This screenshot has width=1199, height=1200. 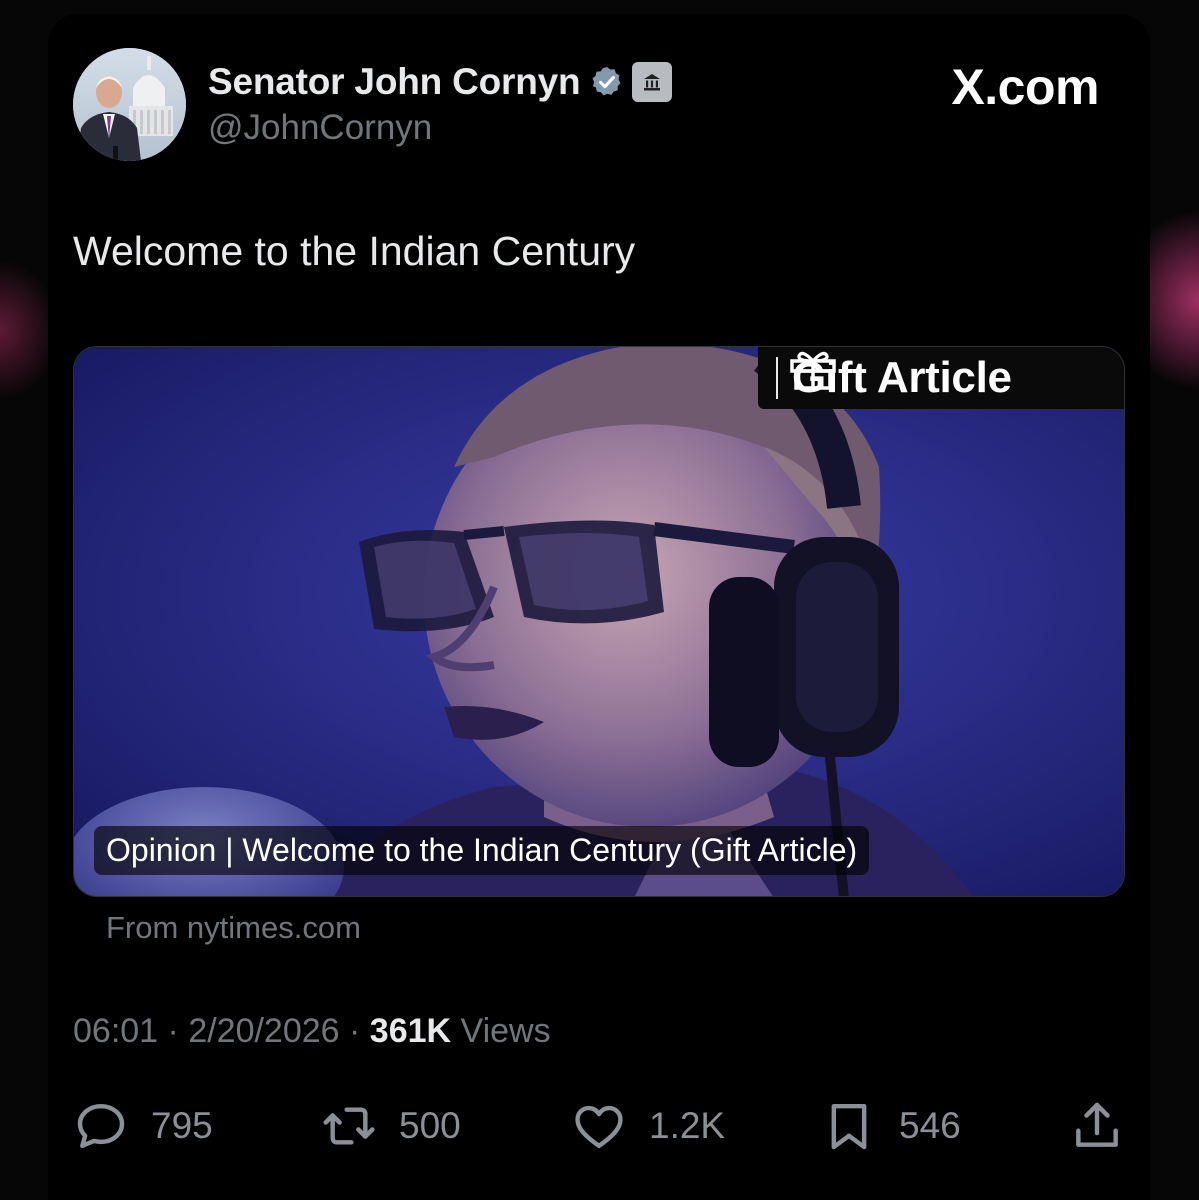 What do you see at coordinates (505, 1031) in the screenshot?
I see `views-label: Views` at bounding box center [505, 1031].